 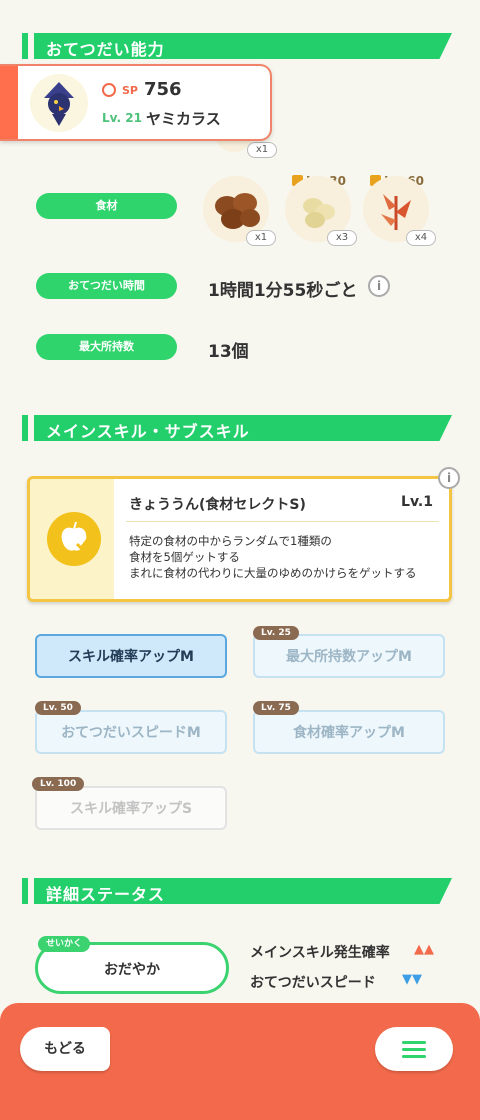 What do you see at coordinates (262, 150) in the screenshot?
I see `berry-count: x1` at bounding box center [262, 150].